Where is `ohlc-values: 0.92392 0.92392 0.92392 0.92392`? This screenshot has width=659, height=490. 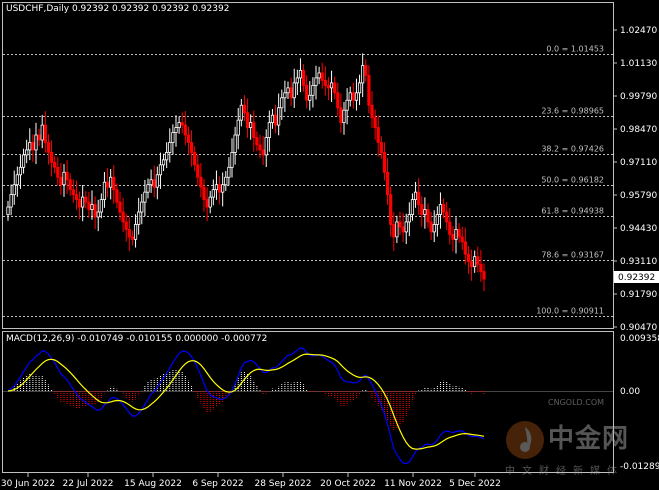 ohlc-values: 0.92392 0.92392 0.92392 0.92392 is located at coordinates (150, 9).